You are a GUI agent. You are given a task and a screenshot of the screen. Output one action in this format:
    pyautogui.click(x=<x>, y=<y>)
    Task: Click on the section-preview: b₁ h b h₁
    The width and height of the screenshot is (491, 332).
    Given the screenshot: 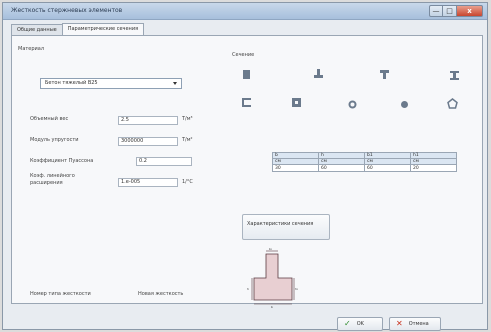 What is the action you would take?
    pyautogui.click(x=273, y=278)
    